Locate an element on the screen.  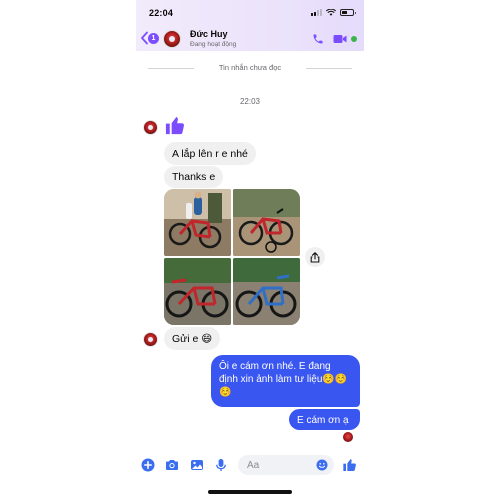
video-call-icon is located at coordinates (340, 39).